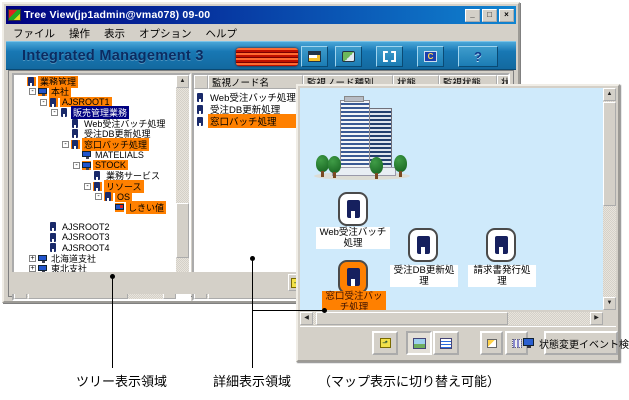  What do you see at coordinates (222, 33) in the screenshot?
I see `menu-item-4: ヘルプ` at bounding box center [222, 33].